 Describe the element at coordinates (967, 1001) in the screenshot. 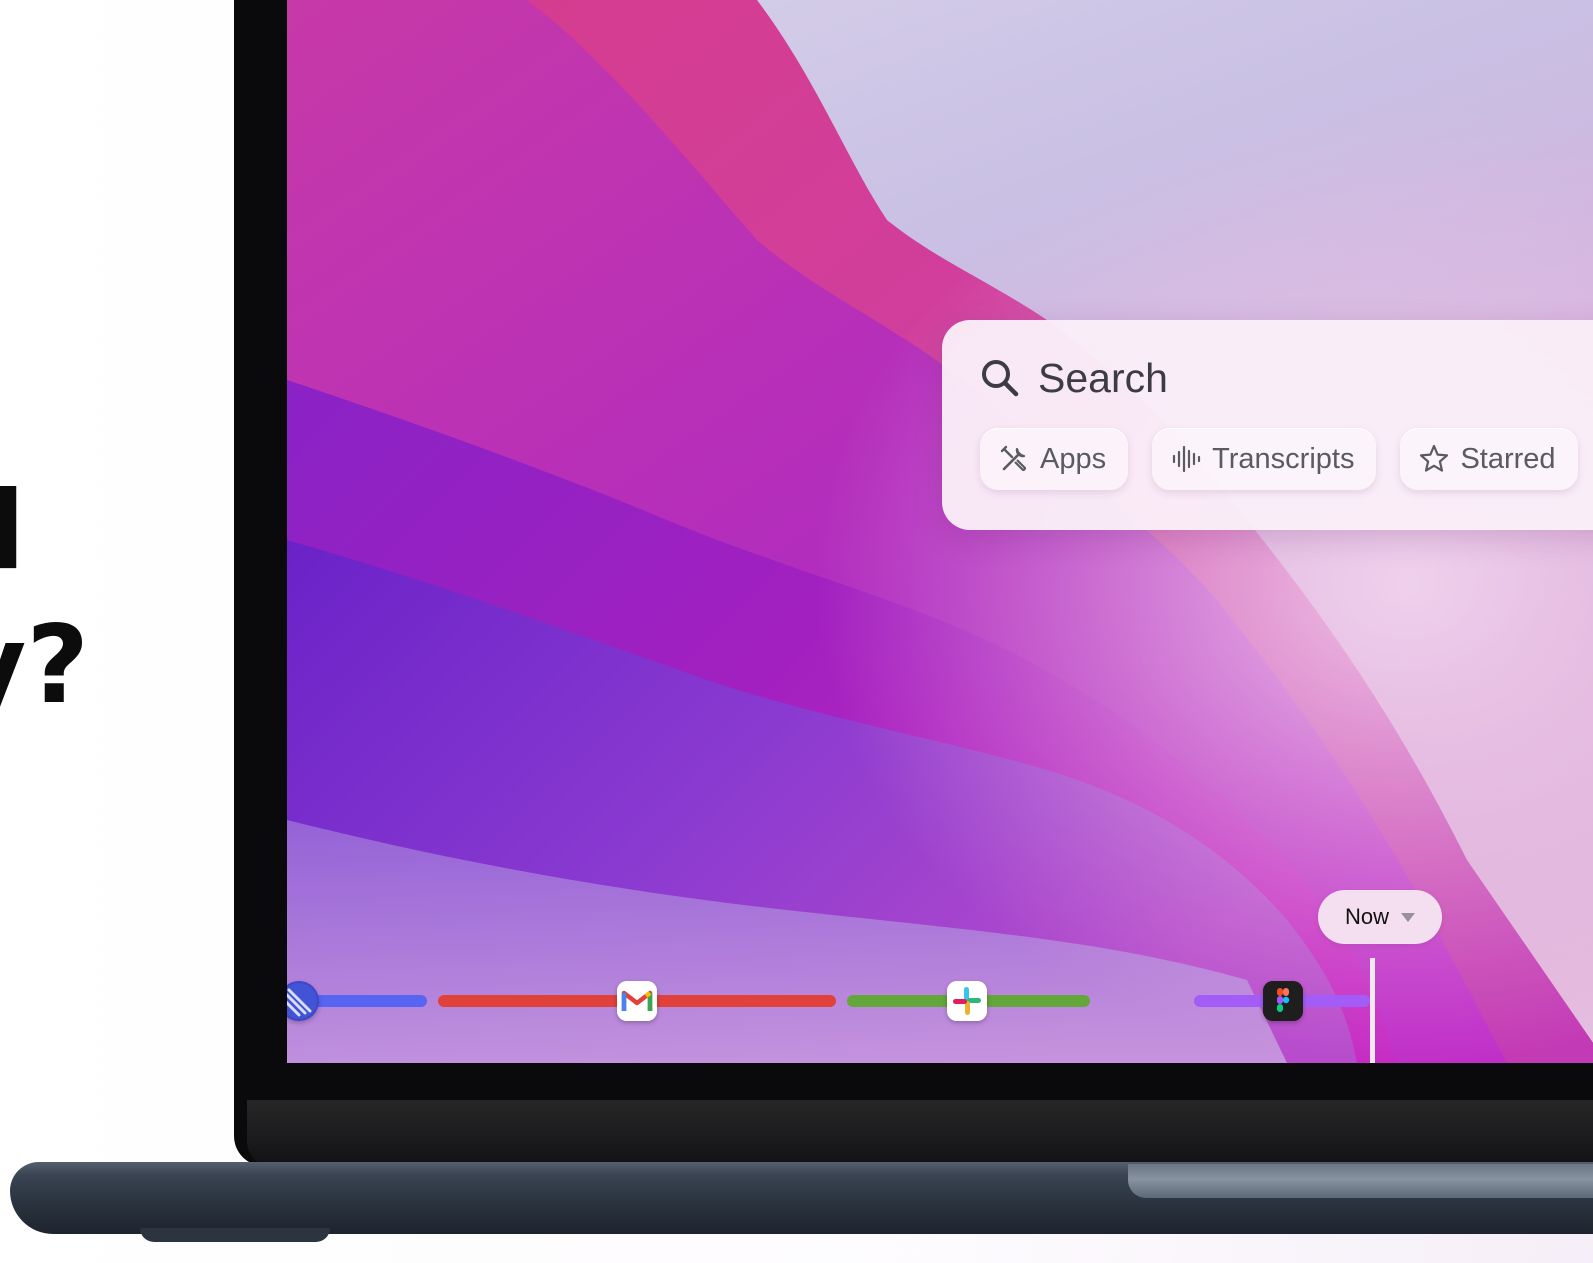

I see `slack-app-icon` at that location.